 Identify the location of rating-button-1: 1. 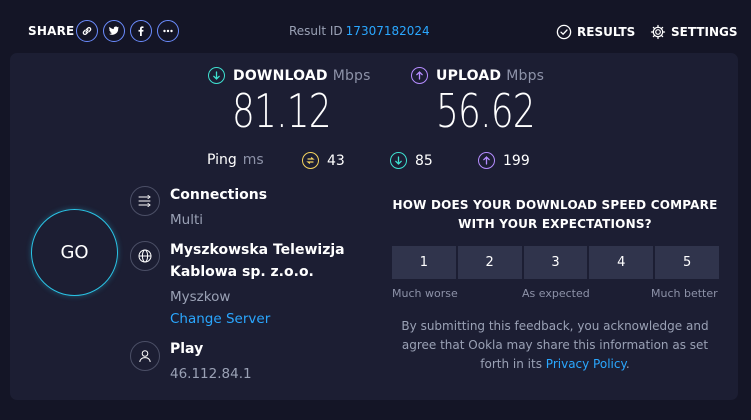
(424, 262).